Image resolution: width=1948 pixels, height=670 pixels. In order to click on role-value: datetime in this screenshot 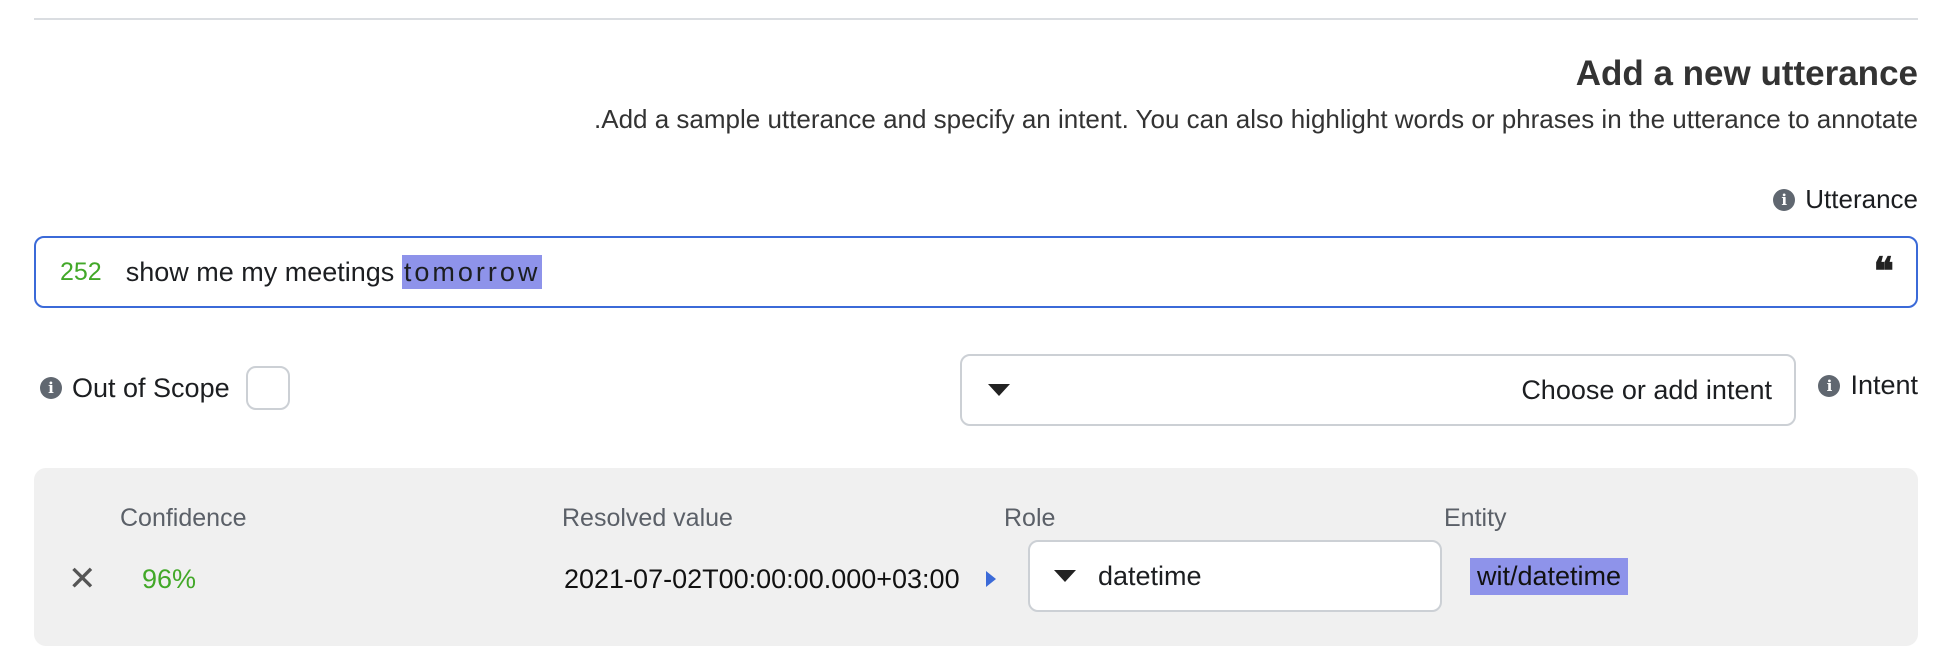, I will do `click(1150, 575)`.